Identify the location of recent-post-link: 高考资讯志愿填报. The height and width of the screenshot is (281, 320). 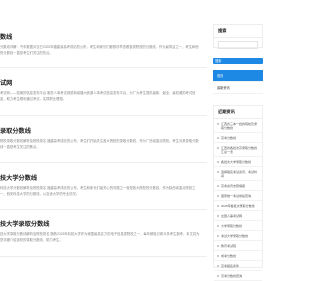
(233, 186).